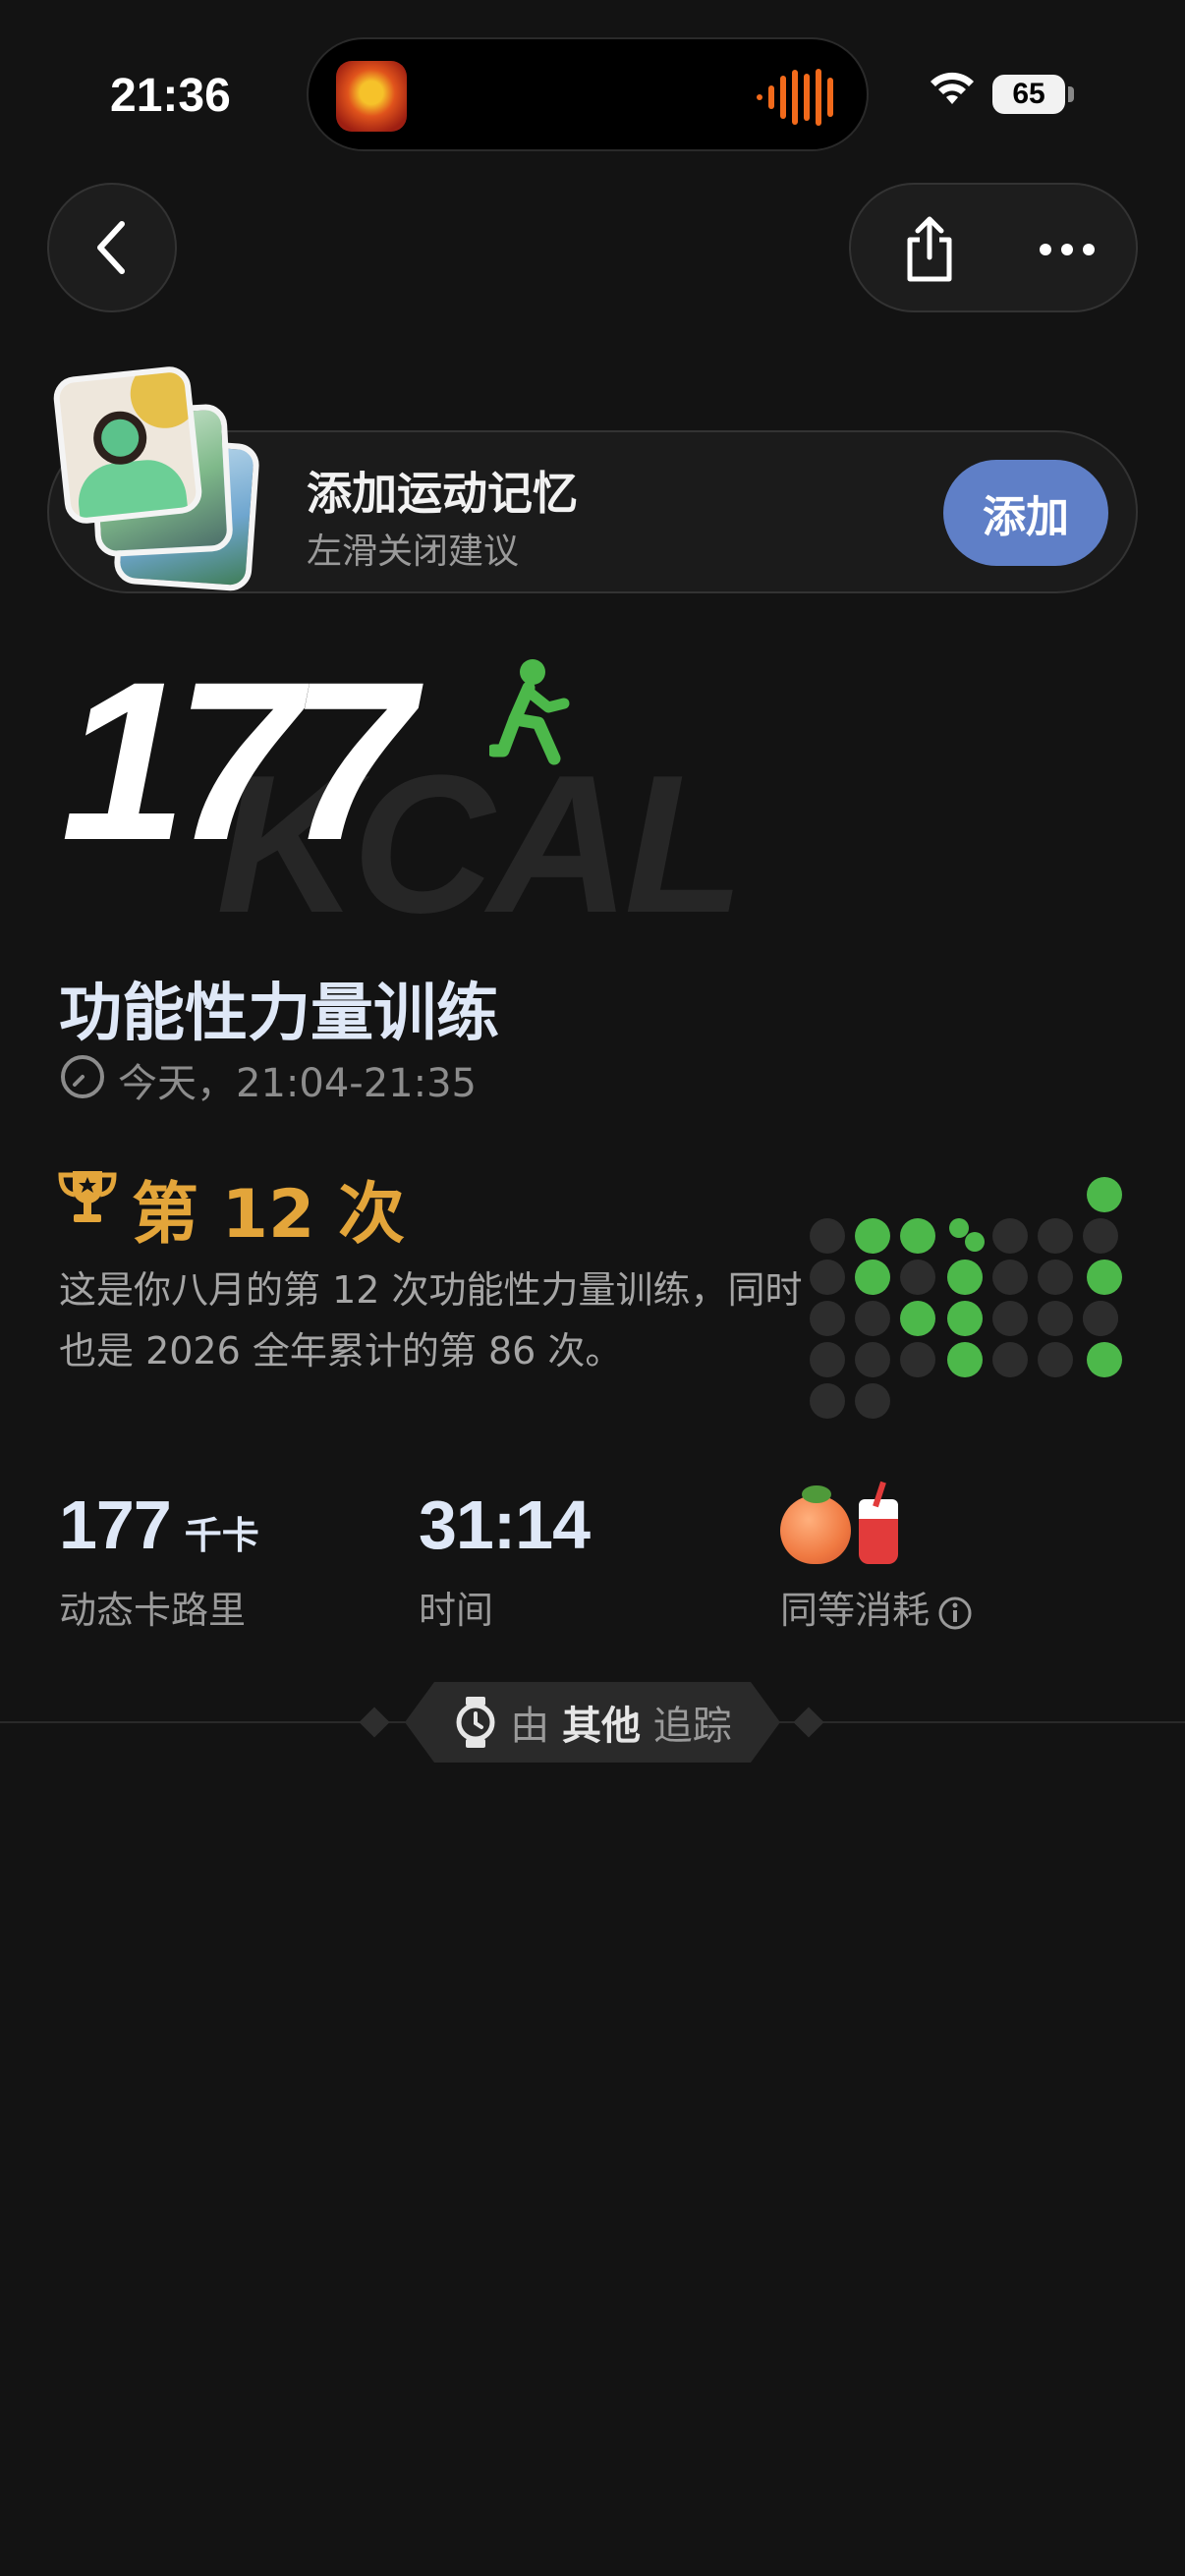  I want to click on status-time: 21:36, so click(170, 96).